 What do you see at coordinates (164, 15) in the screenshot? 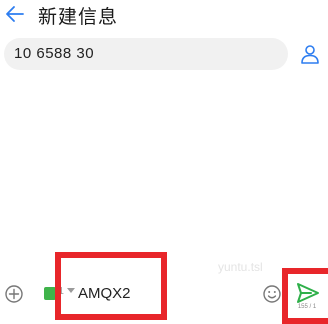
I see `app-header: 新建信息` at bounding box center [164, 15].